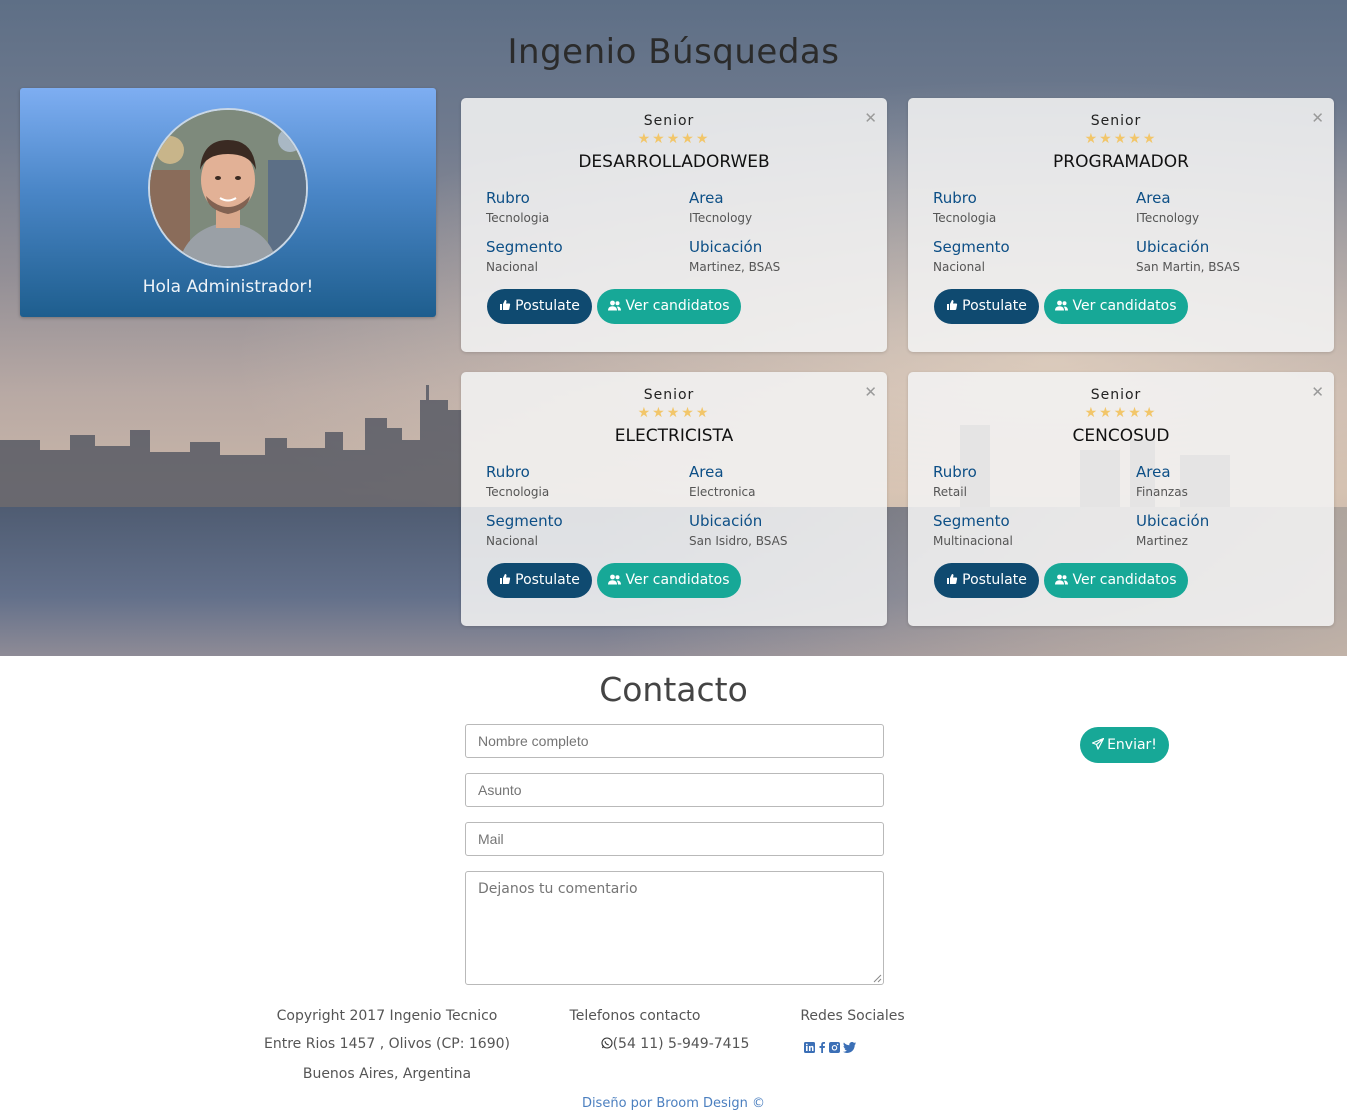 This screenshot has width=1347, height=1111. I want to click on field-segmento: Segmento Multinacional, so click(973, 530).